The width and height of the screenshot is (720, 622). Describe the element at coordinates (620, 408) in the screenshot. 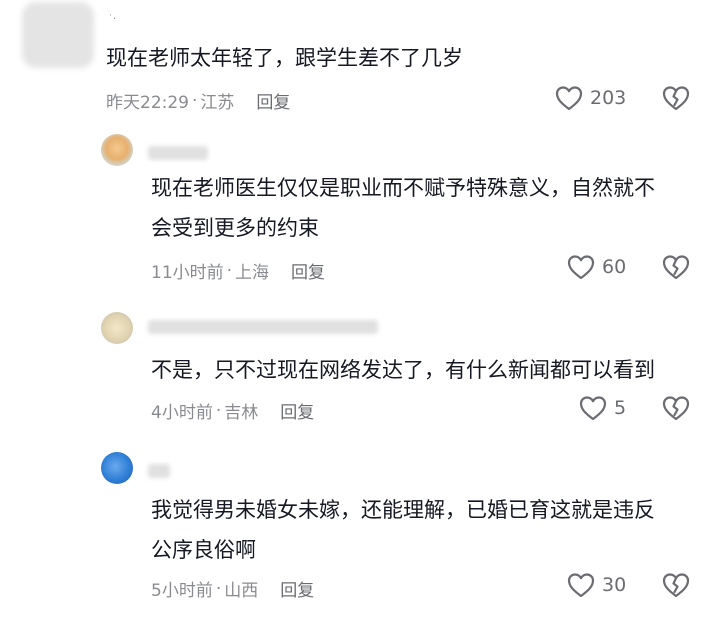

I see `like-count: 5` at that location.